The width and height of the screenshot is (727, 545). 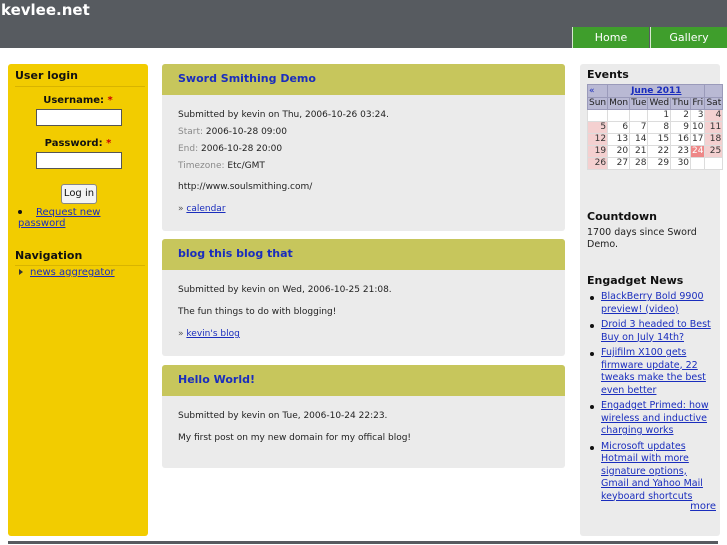 I want to click on password-label-text: Password:, so click(x=73, y=143).